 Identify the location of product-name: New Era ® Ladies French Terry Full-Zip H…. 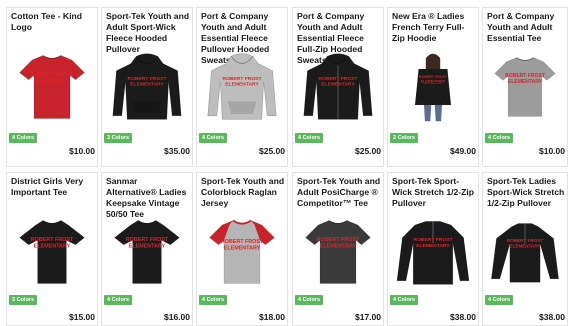
(434, 27).